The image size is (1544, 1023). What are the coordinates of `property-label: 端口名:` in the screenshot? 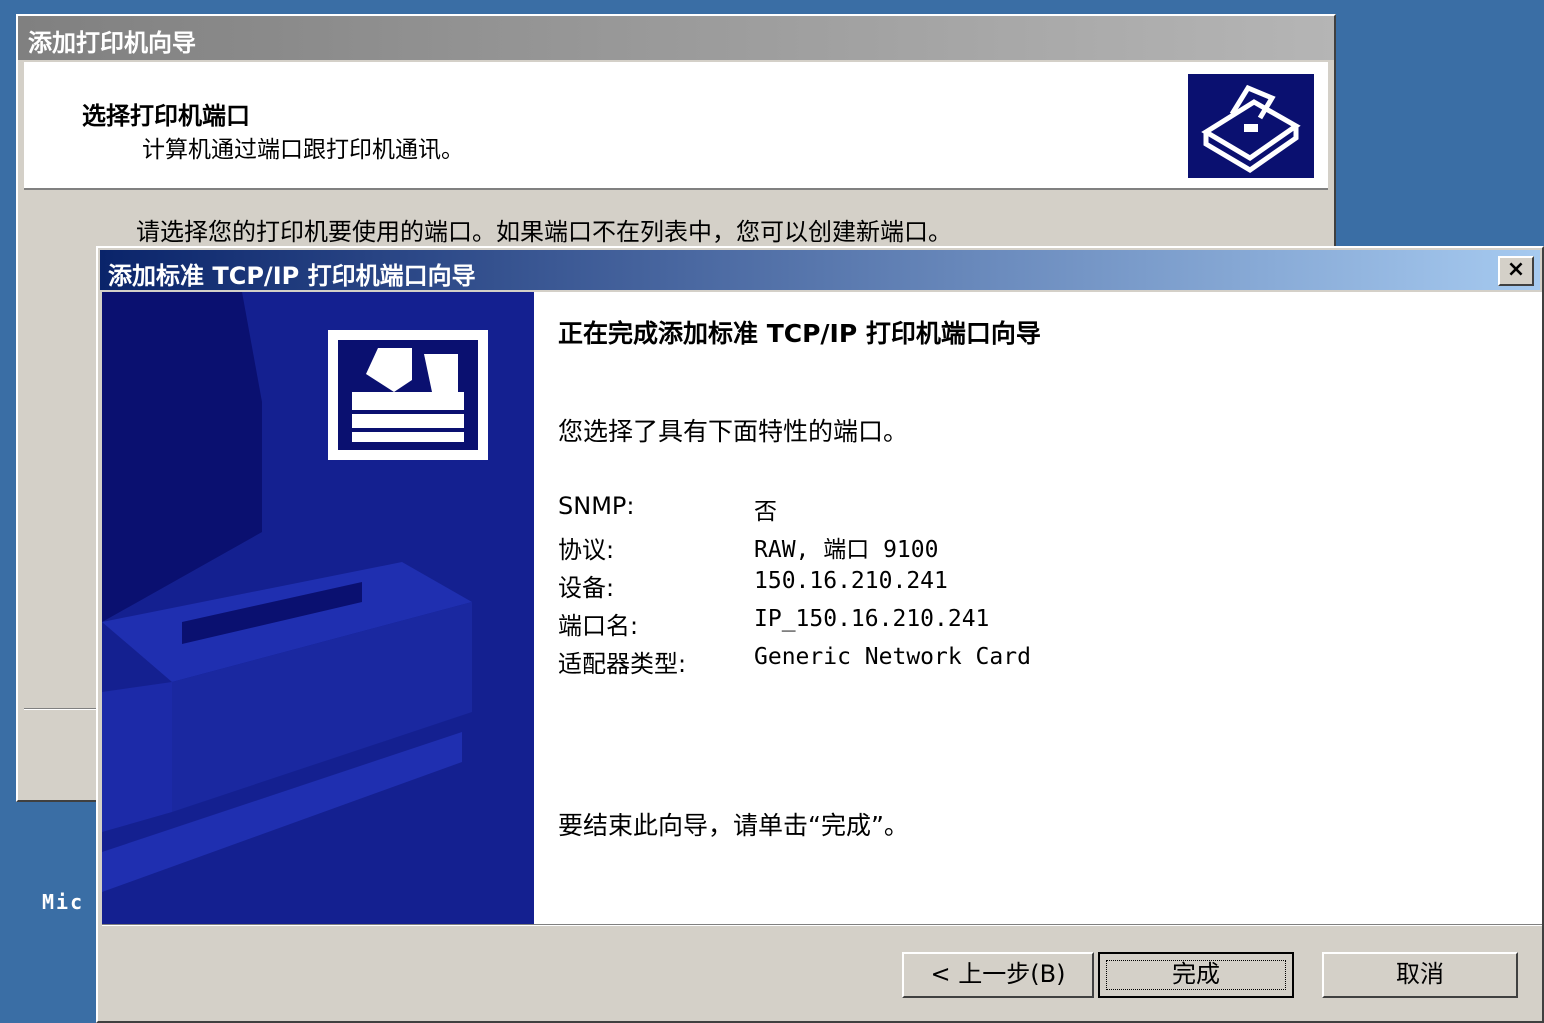 It's located at (598, 626).